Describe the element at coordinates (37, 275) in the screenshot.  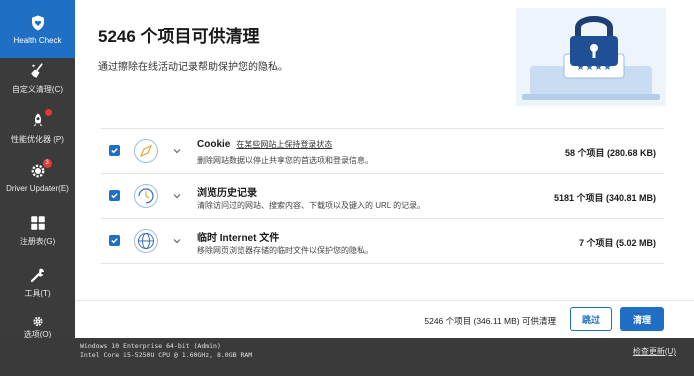
I see `wrench-icon` at that location.